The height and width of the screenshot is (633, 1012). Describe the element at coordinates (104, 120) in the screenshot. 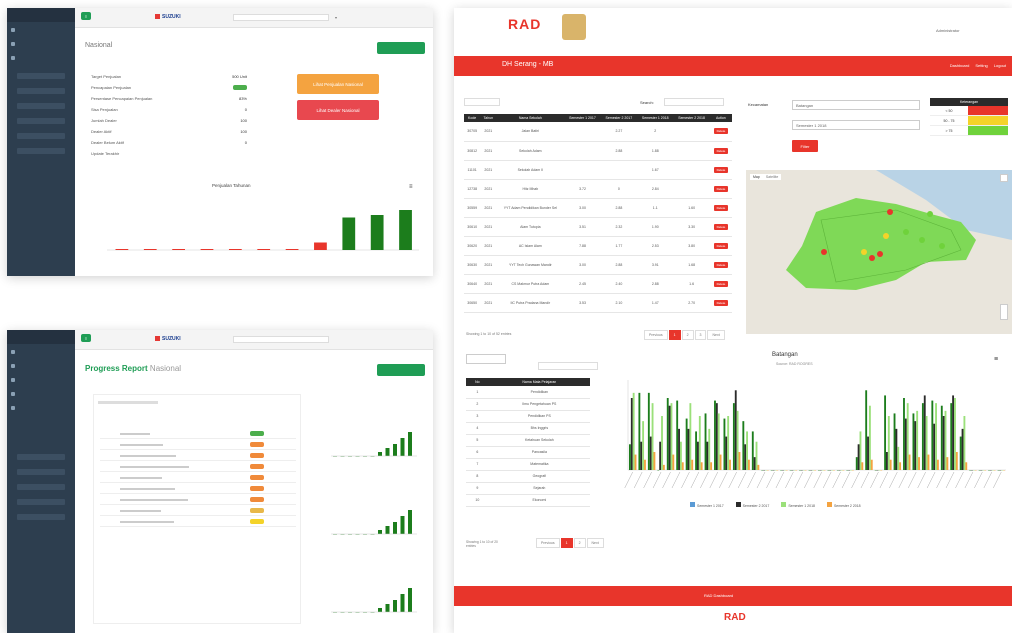

I see `summary-label: Jumlah Dealer` at that location.